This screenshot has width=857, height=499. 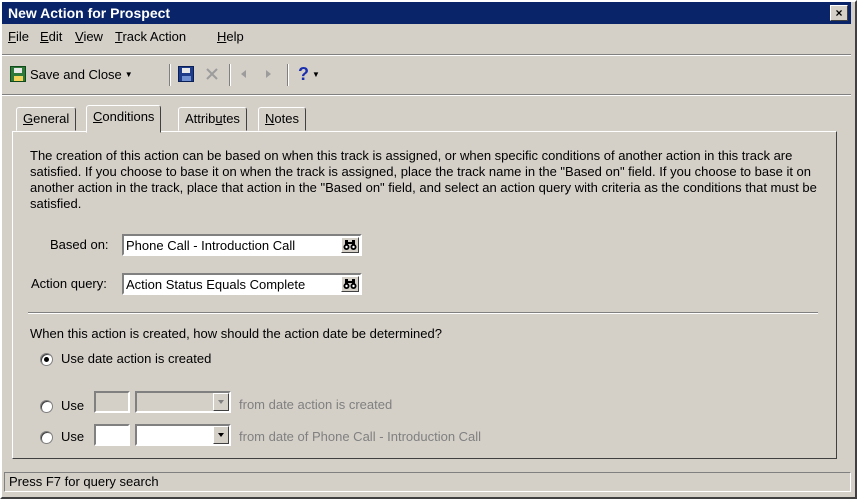 What do you see at coordinates (839, 13) in the screenshot?
I see `close-button: ×` at bounding box center [839, 13].